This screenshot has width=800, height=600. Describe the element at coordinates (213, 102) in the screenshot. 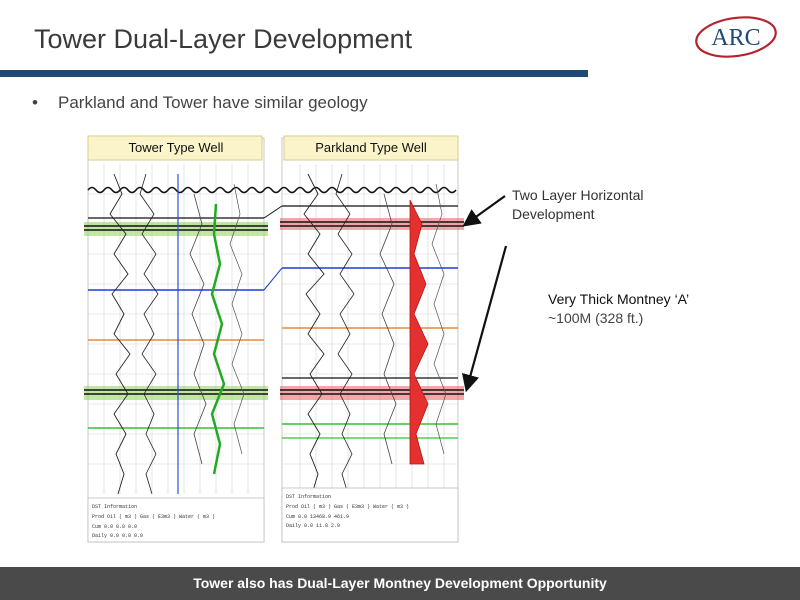

I see `bullet-text: Parkland and Tower have similar geology` at that location.